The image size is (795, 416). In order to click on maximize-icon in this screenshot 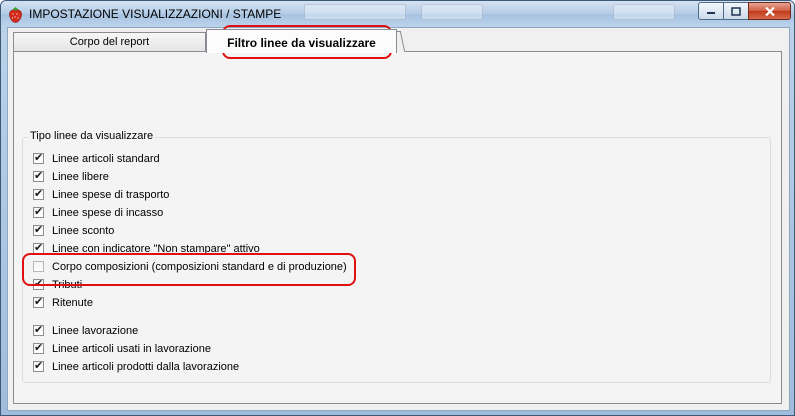, I will do `click(736, 11)`.